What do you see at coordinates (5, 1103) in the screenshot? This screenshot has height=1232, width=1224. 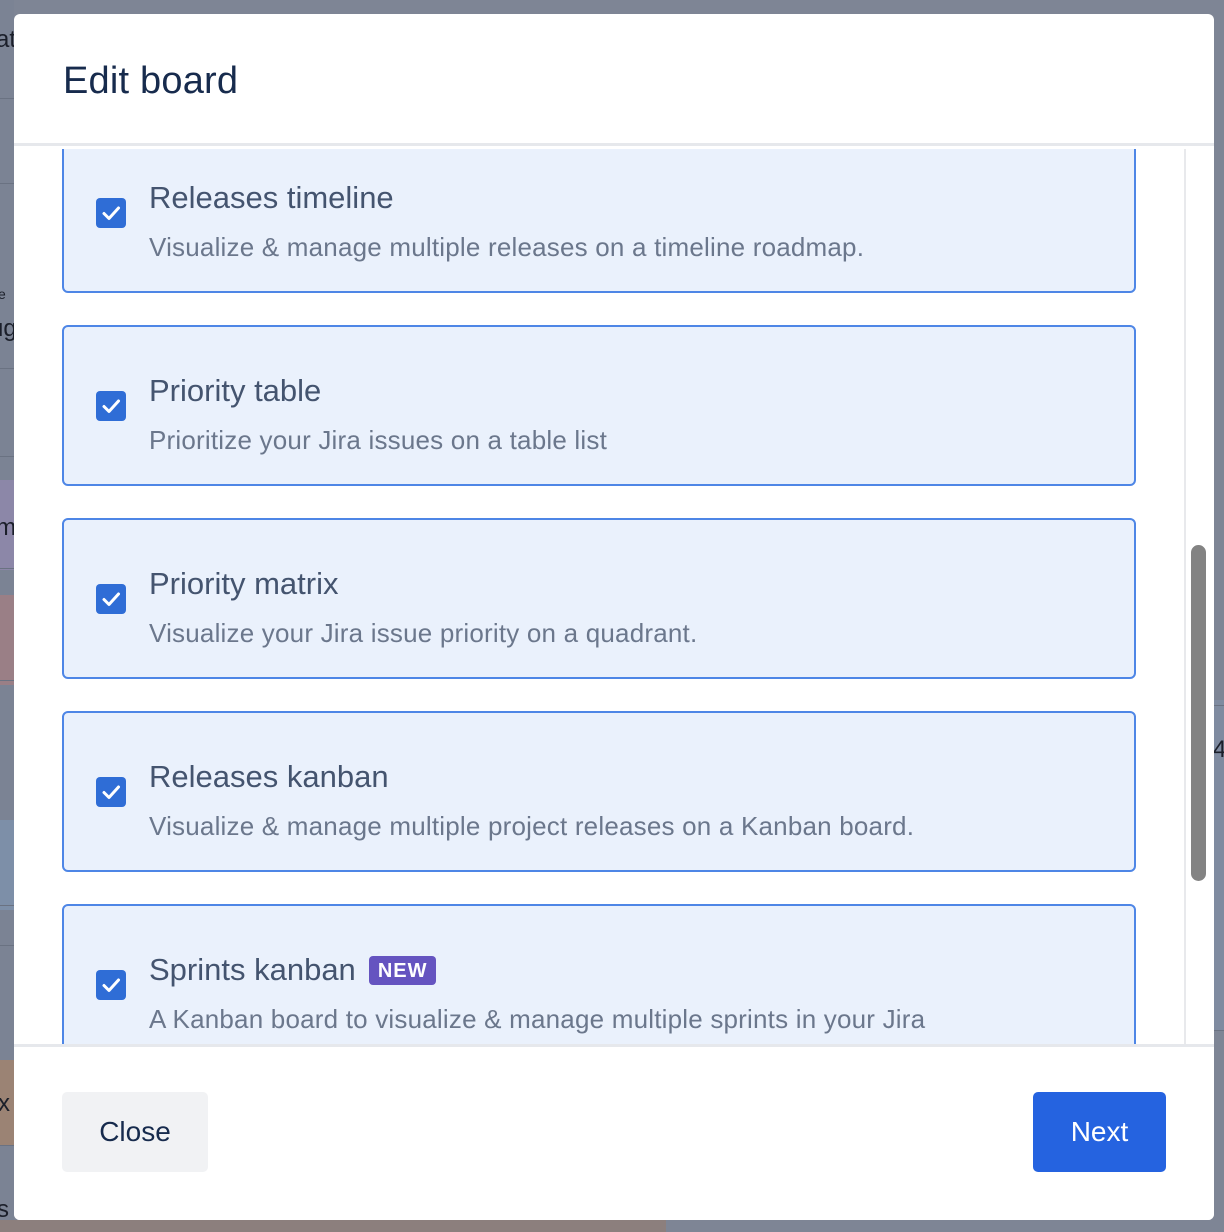 I see `background-text-fragment: x` at bounding box center [5, 1103].